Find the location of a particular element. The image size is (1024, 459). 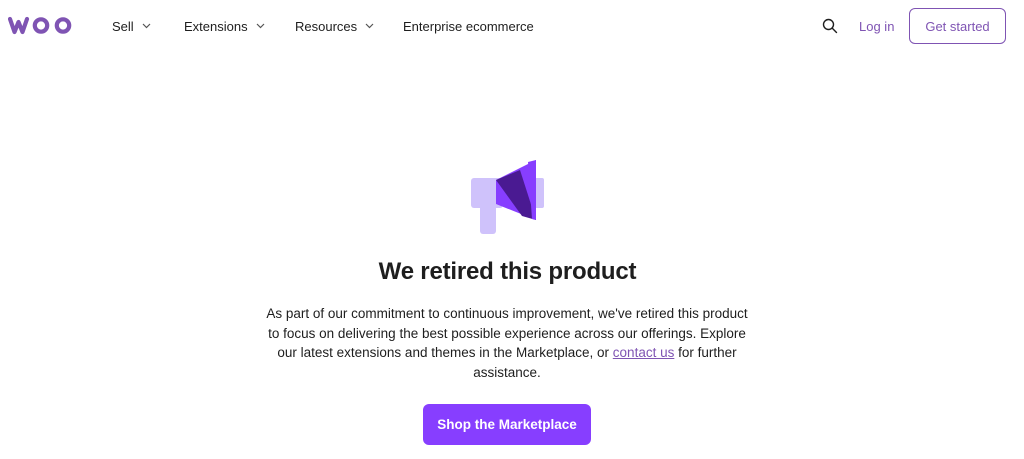

nav-extensions: Extensions is located at coordinates (224, 26).